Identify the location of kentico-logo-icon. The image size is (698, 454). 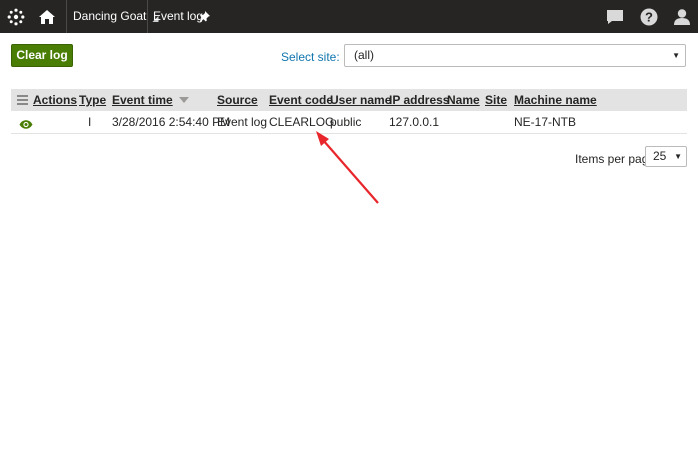
(15, 16).